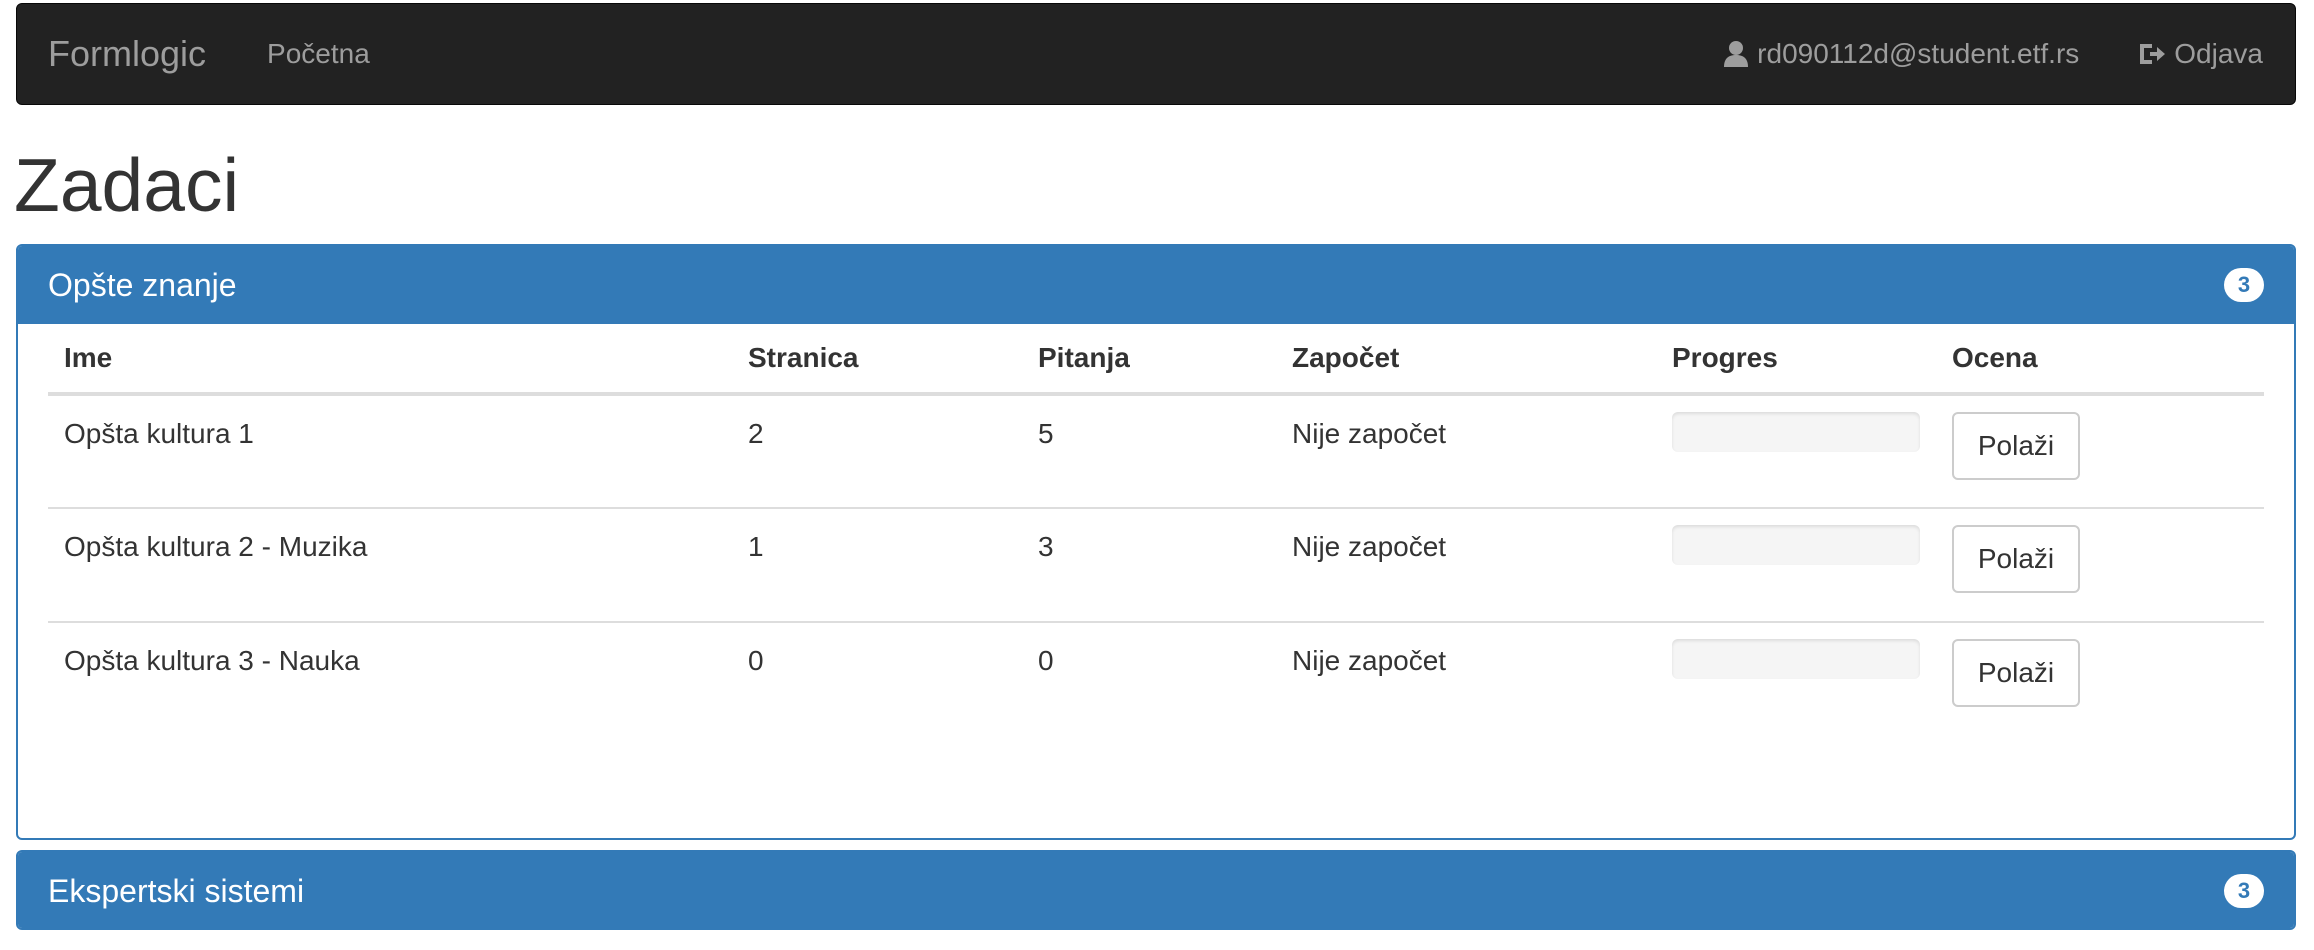  I want to click on task-name: Opšta kultura 3 - Nauka, so click(390, 678).